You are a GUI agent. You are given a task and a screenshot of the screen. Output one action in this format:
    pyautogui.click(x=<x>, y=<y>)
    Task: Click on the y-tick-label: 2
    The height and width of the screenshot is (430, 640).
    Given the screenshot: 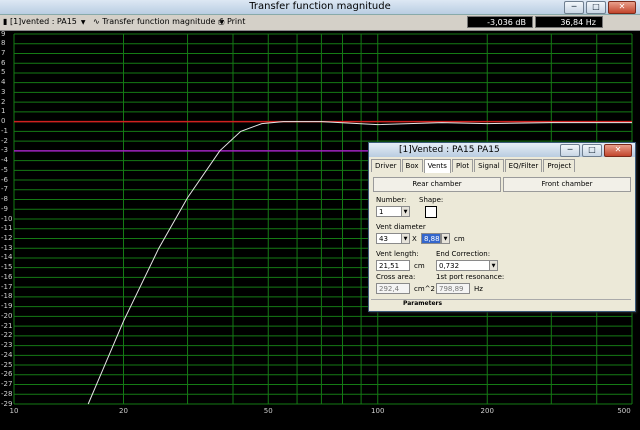 What is the action you would take?
    pyautogui.click(x=3, y=101)
    